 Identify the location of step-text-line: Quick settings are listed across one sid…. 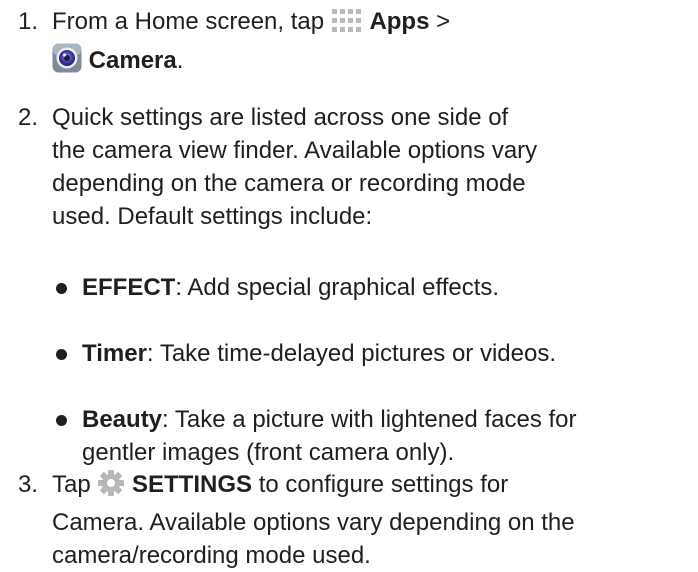
(280, 117).